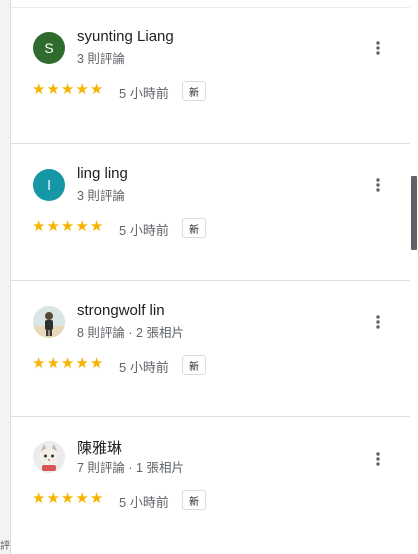 The image size is (418, 554). Describe the element at coordinates (130, 468) in the screenshot. I see `reviewer-meta: 7 則評論 · 1 張相片` at that location.